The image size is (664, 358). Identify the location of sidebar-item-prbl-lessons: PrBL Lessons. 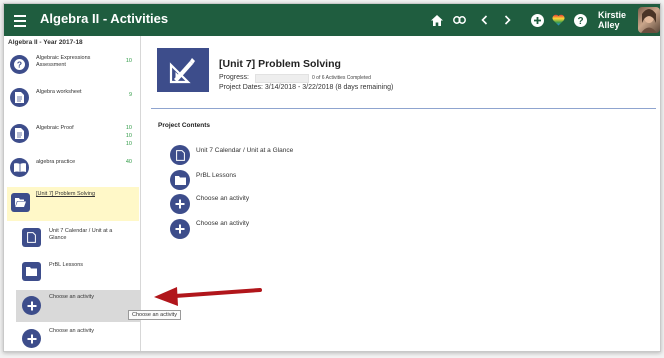
(72, 273).